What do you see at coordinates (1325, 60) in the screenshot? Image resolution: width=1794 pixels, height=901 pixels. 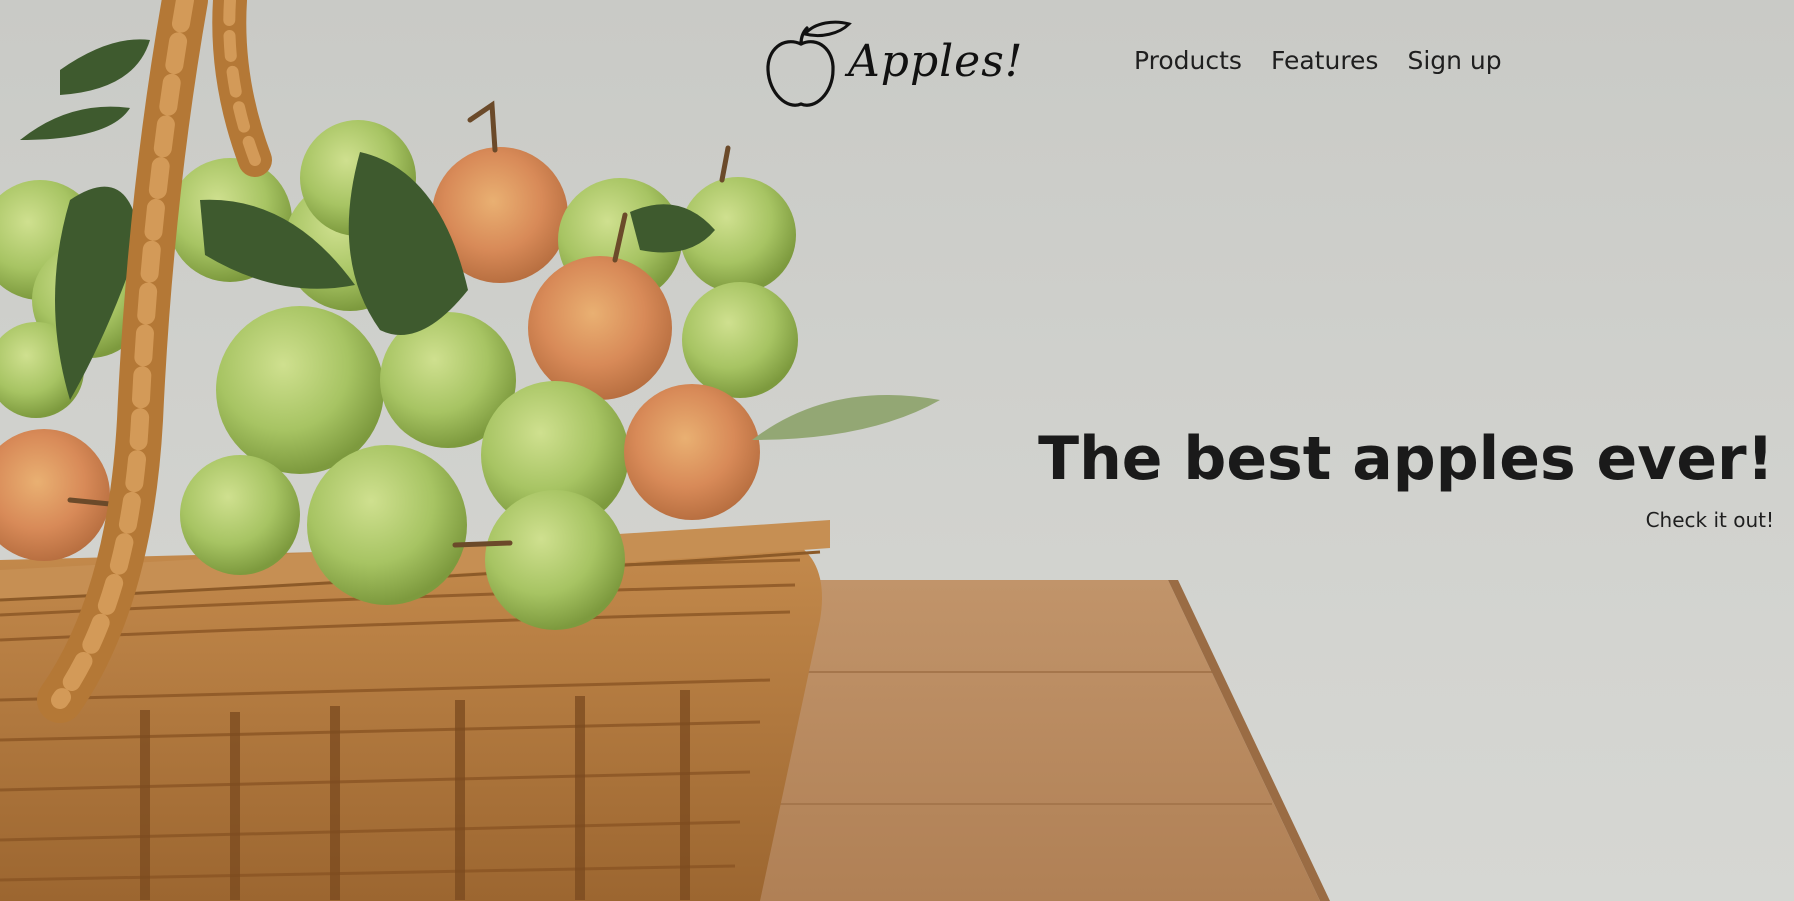 I see `nav-link-features: Features` at bounding box center [1325, 60].